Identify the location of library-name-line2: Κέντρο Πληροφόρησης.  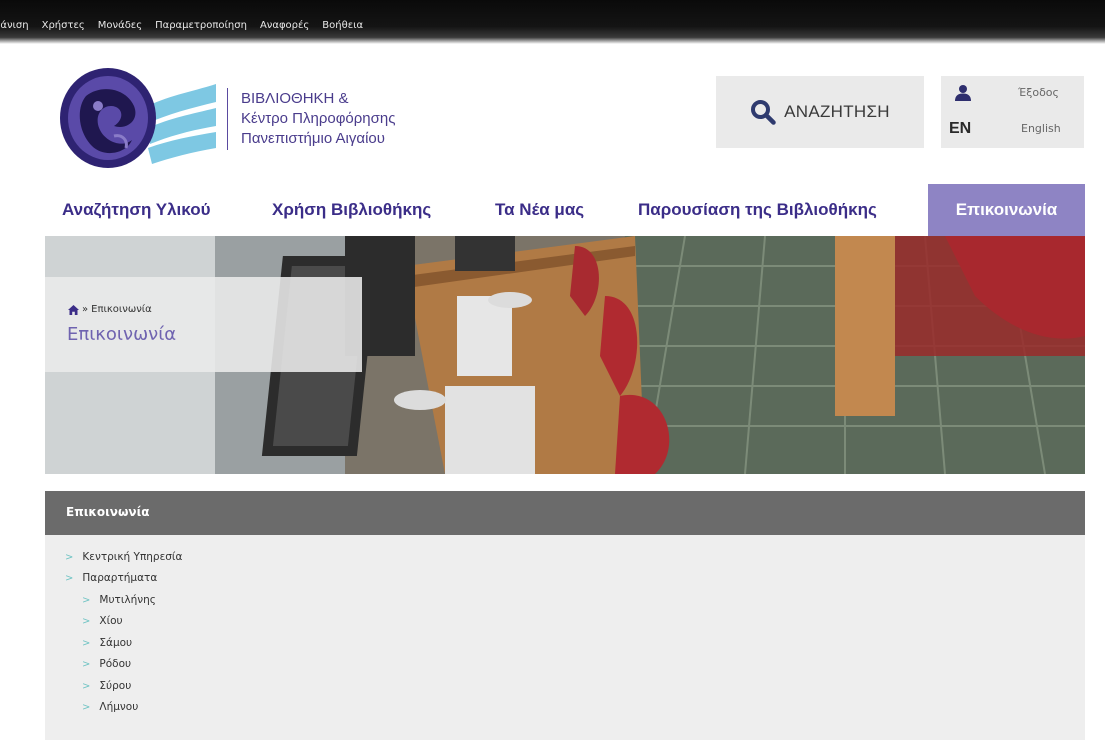
(318, 118).